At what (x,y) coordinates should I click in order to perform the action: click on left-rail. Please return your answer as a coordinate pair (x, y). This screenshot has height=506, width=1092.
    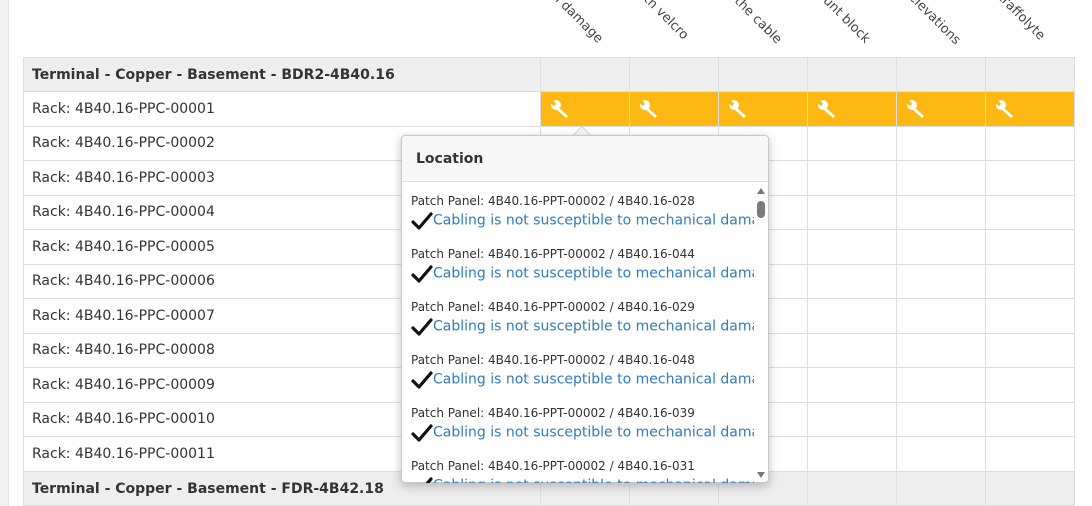
    Looking at the image, I should click on (4, 253).